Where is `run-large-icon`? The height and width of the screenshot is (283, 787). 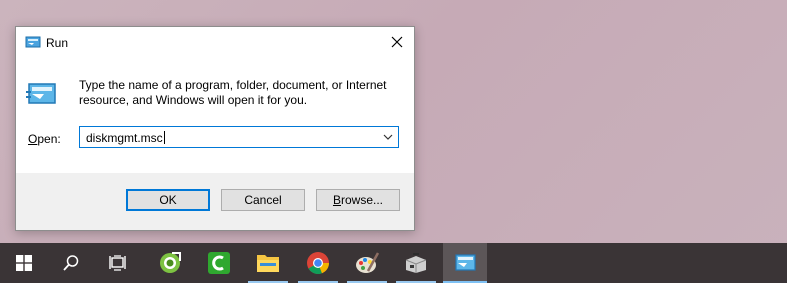
run-large-icon is located at coordinates (41, 93).